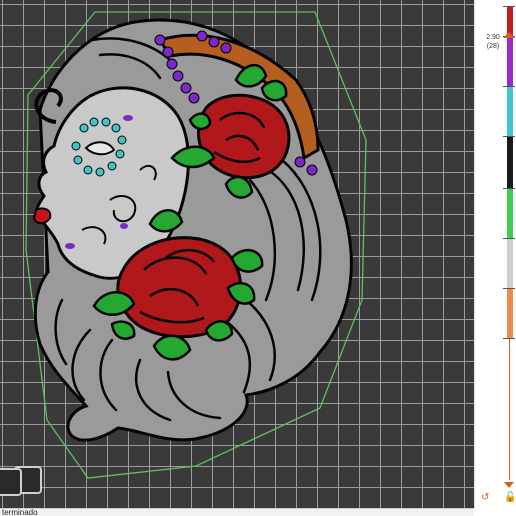  I want to click on view-toggle-button, so click(23, 483).